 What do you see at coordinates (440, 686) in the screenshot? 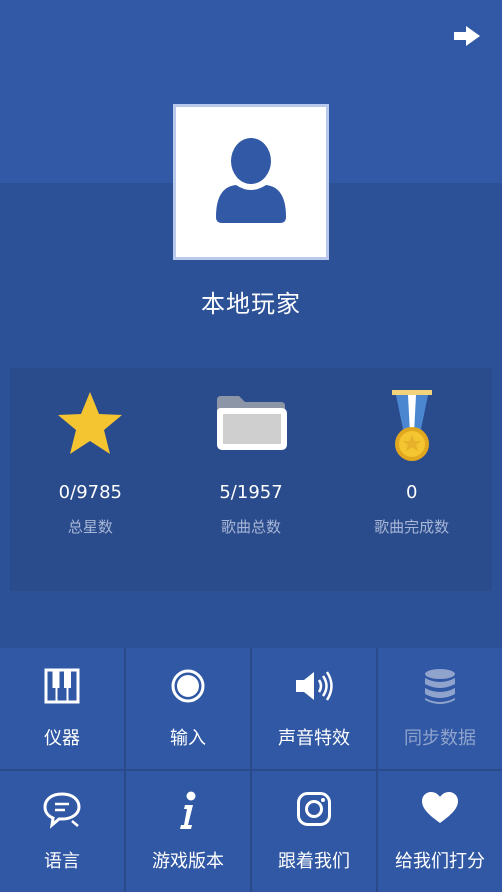
I see `database-icon` at bounding box center [440, 686].